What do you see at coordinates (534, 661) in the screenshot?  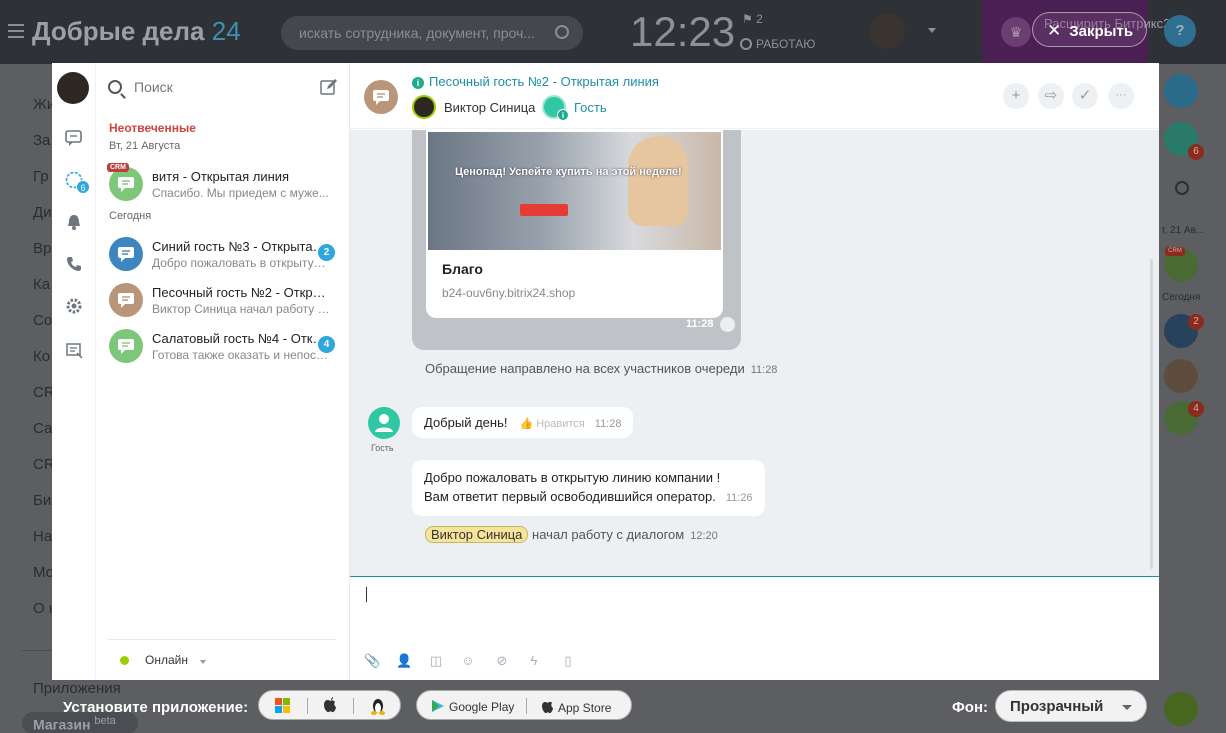 I see `lightning-icon: ϟ` at bounding box center [534, 661].